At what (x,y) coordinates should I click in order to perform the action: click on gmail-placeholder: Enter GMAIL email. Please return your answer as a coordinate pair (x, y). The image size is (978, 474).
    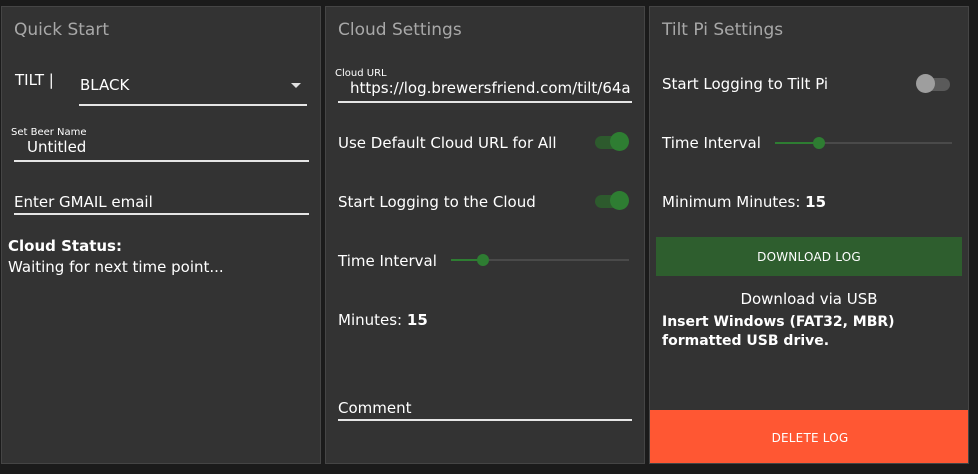
    Looking at the image, I should click on (83, 202).